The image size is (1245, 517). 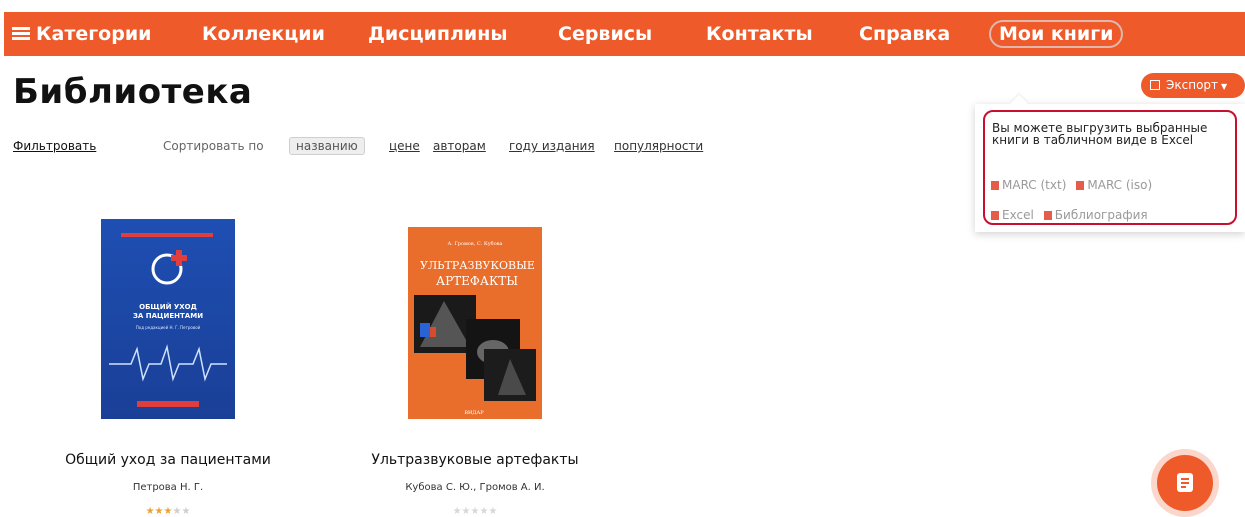 What do you see at coordinates (168, 327) in the screenshot?
I see `cover-text: Под редакцией Н. Г. Петровой` at bounding box center [168, 327].